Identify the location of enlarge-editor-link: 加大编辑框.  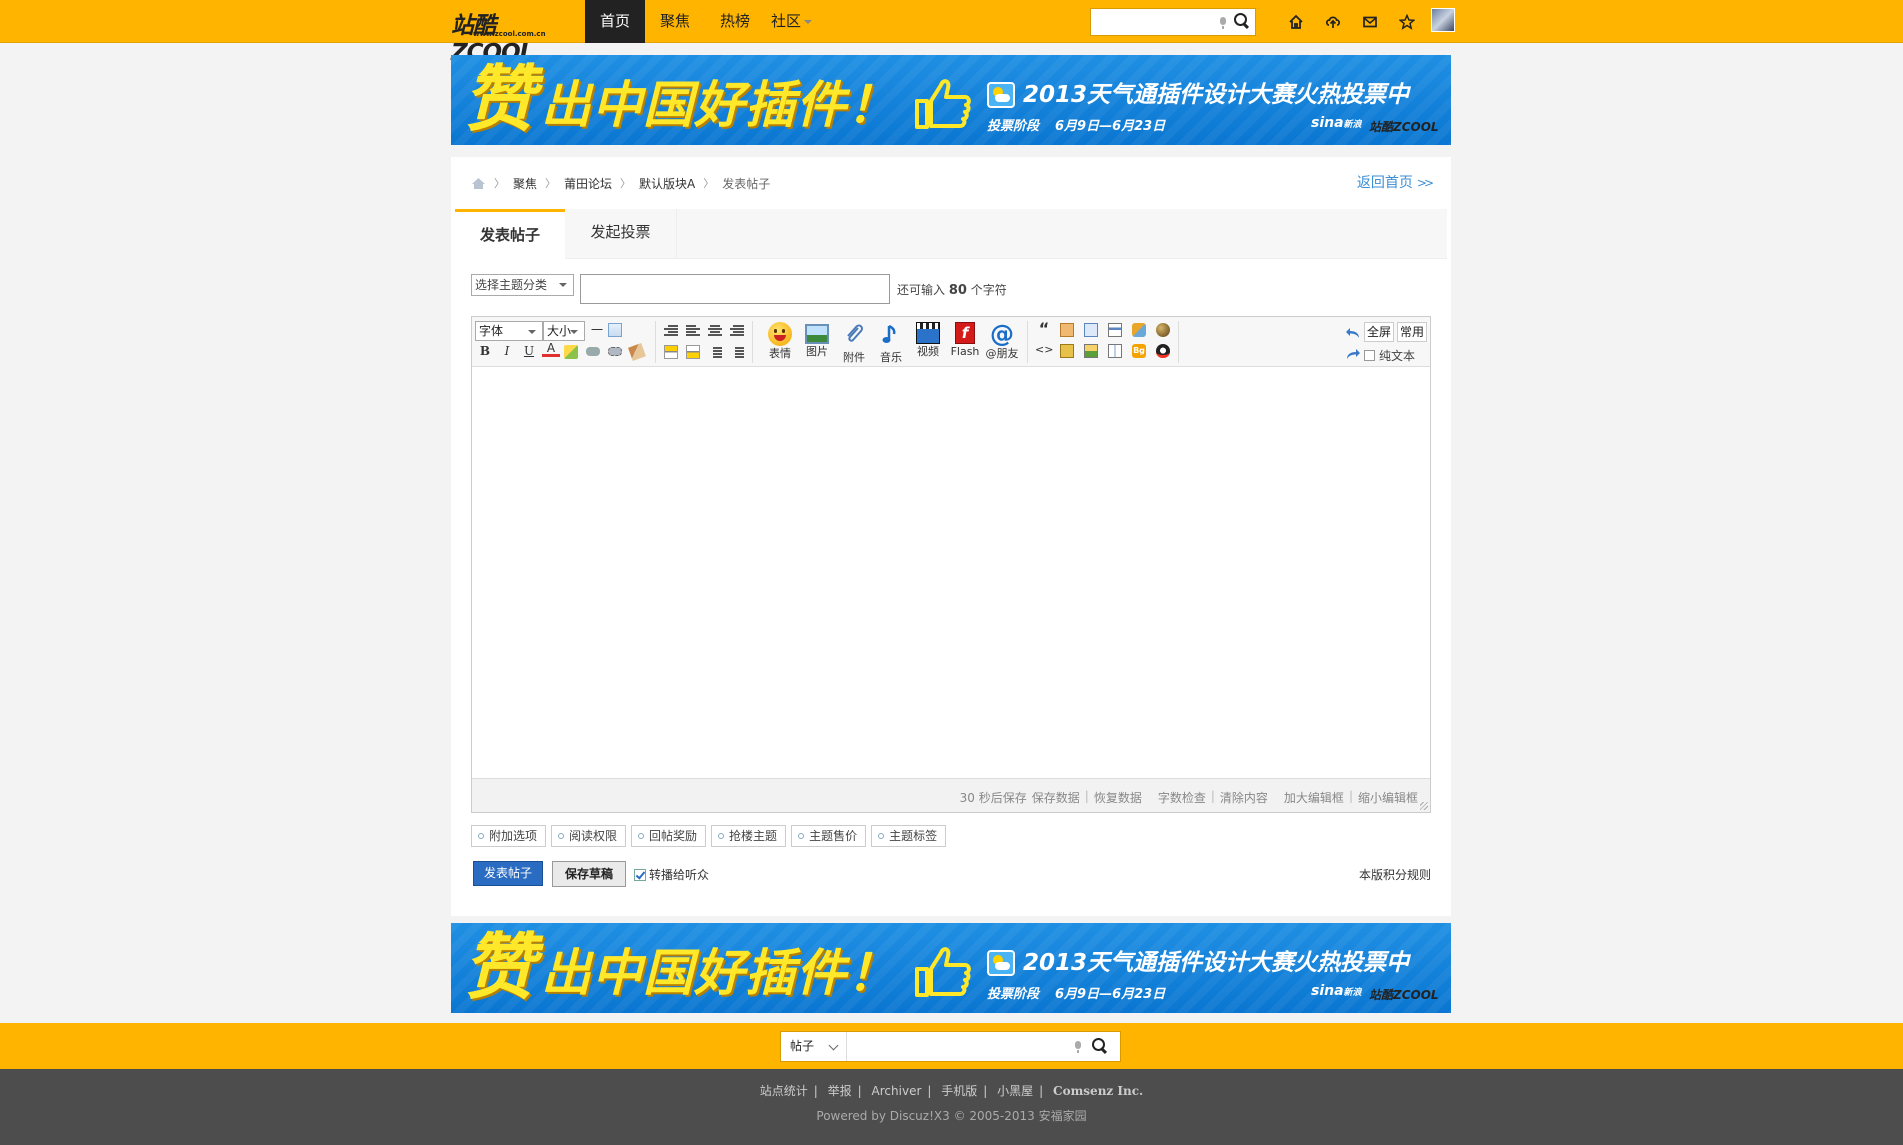
(1314, 797).